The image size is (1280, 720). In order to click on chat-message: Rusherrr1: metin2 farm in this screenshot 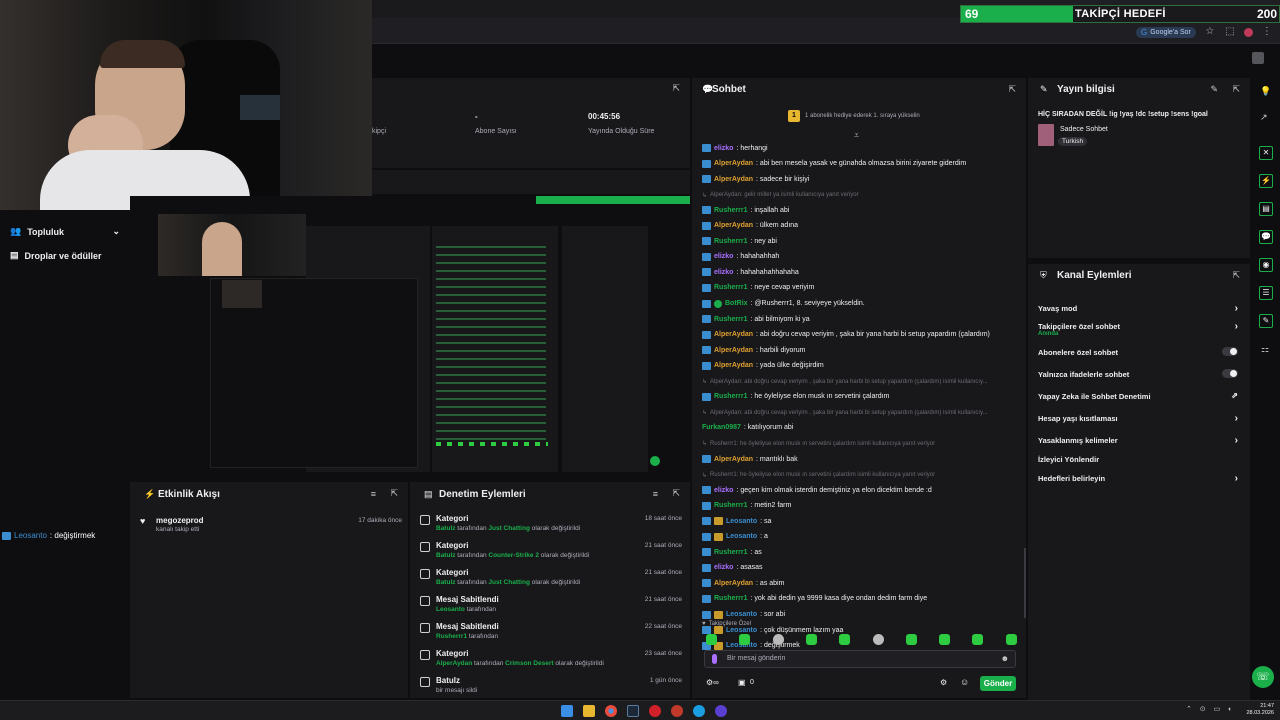, I will do `click(746, 505)`.